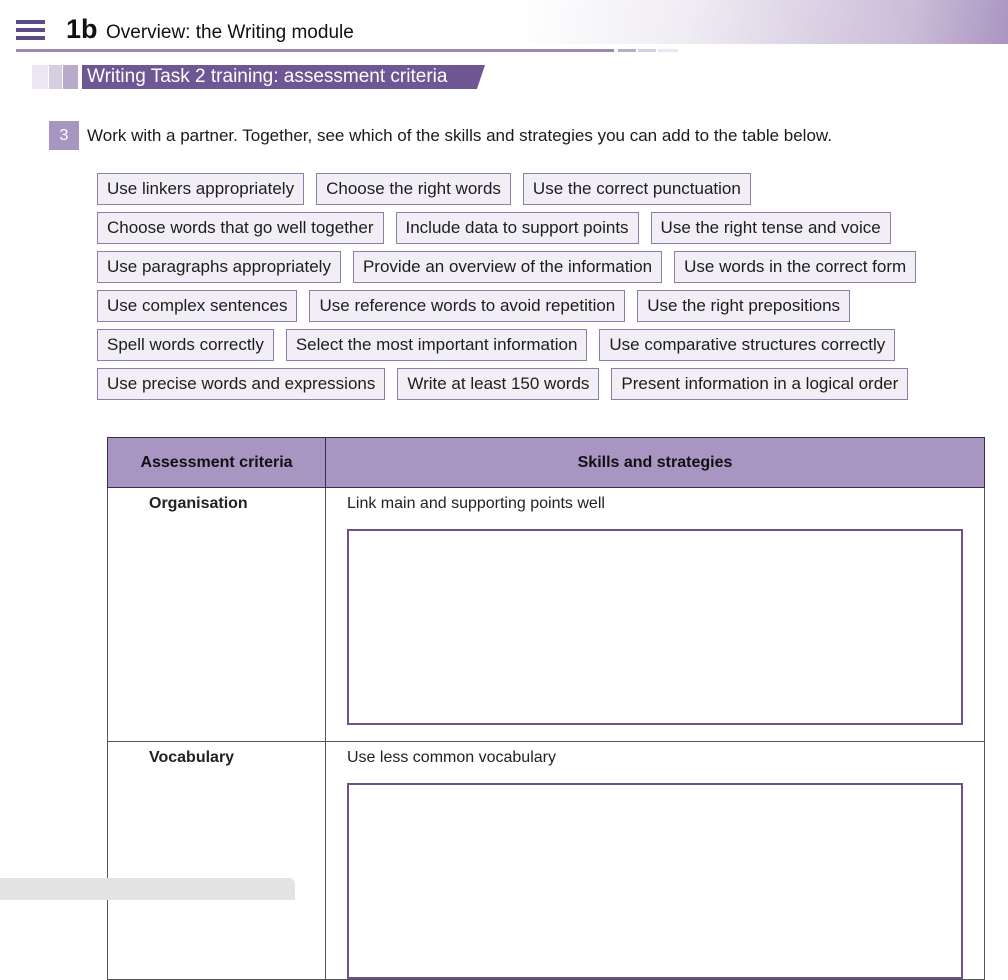 This screenshot has height=980, width=1008. I want to click on example-skill: Use less common vocabulary, so click(451, 757).